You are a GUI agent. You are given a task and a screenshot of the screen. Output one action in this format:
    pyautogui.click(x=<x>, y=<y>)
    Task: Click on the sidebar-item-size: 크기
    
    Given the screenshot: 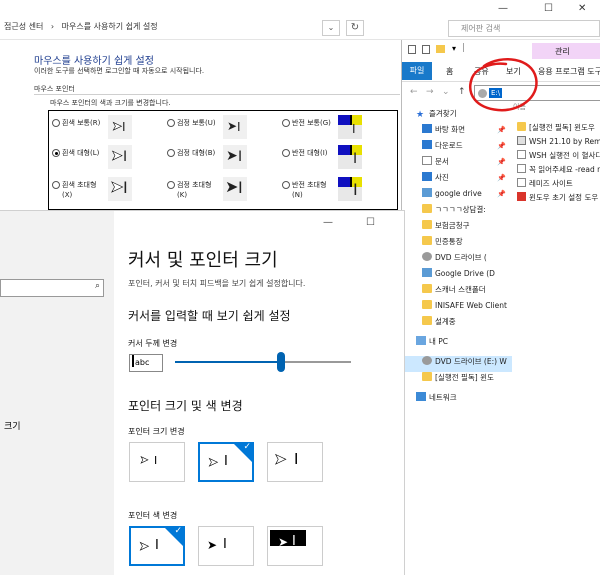 What is the action you would take?
    pyautogui.click(x=12, y=425)
    